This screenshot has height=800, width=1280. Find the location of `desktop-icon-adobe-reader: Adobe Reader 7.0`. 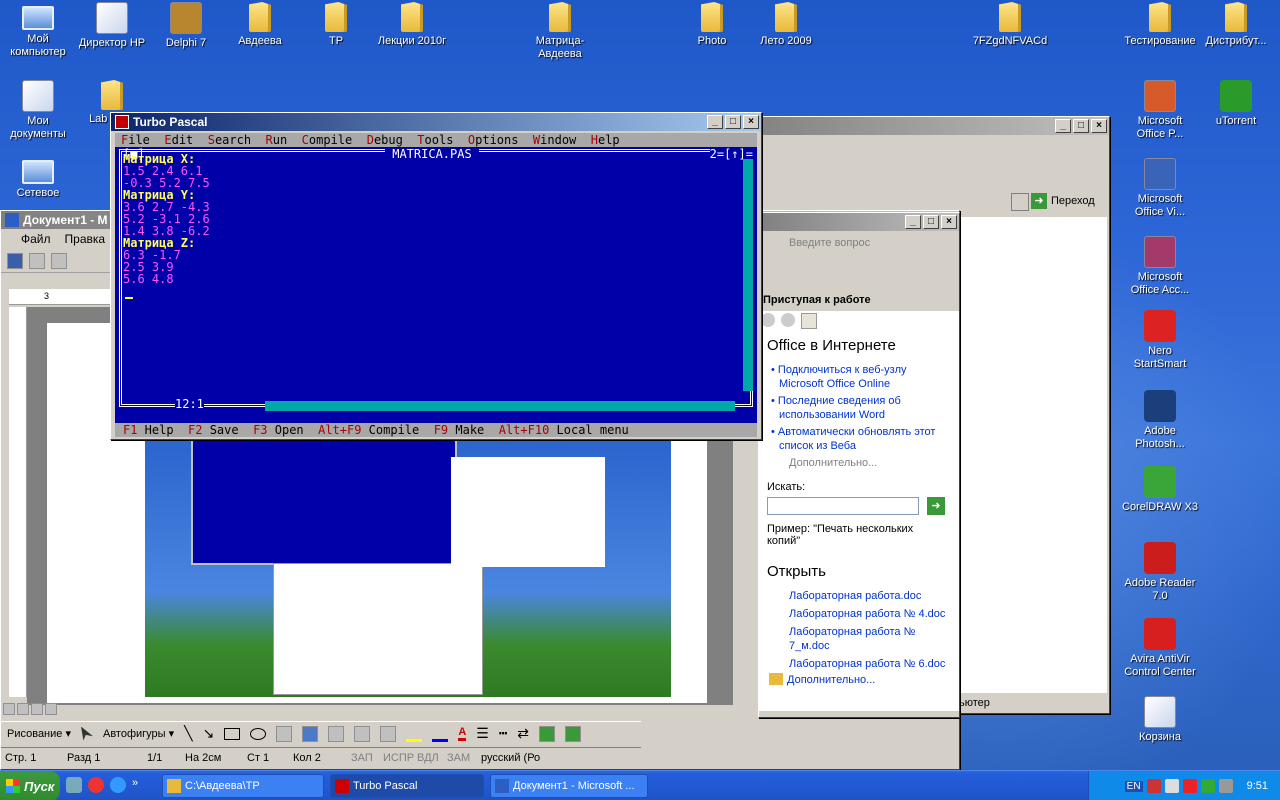

desktop-icon-adobe-reader: Adobe Reader 7.0 is located at coordinates (1160, 572).